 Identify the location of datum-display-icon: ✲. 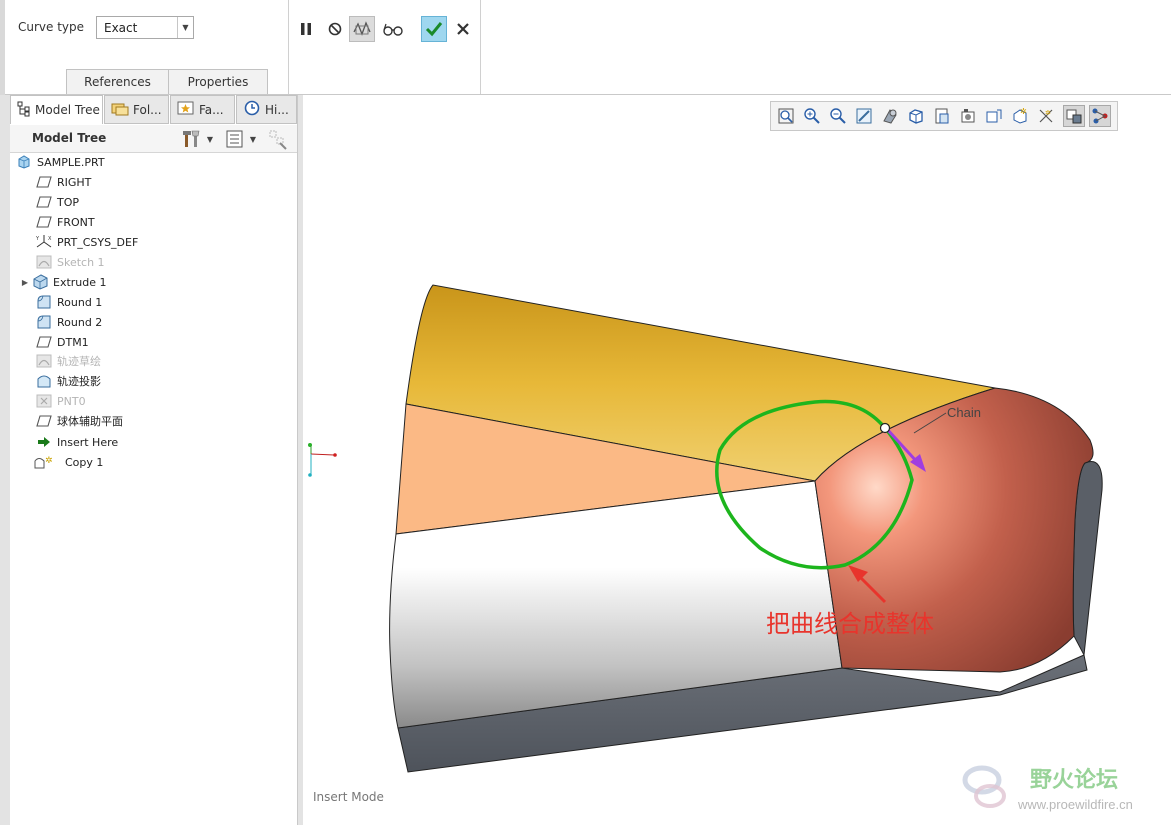
(1020, 116).